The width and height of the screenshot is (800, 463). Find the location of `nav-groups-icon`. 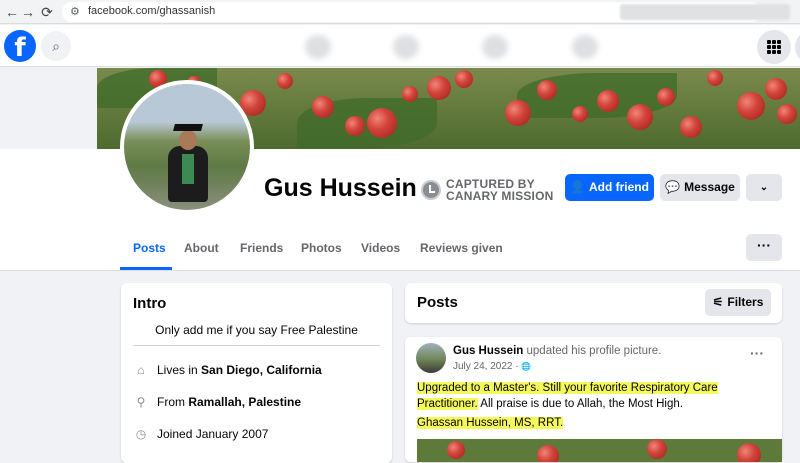

nav-groups-icon is located at coordinates (585, 47).